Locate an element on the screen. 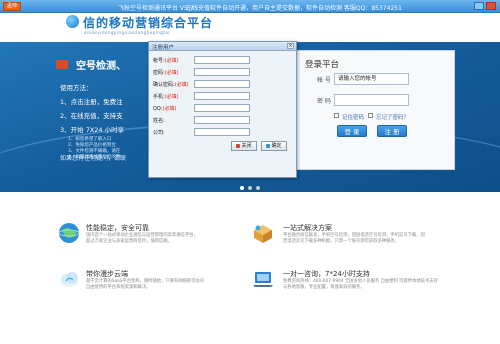 The width and height of the screenshot is (500, 344). field-label-company: 公司: is located at coordinates (159, 133).